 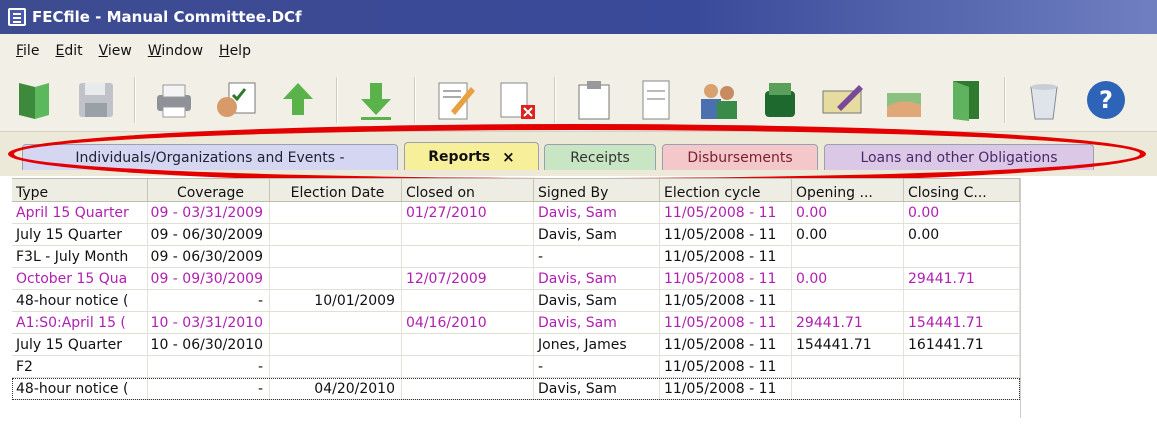 What do you see at coordinates (740, 157) in the screenshot?
I see `tab-disbursements: Disbursements` at bounding box center [740, 157].